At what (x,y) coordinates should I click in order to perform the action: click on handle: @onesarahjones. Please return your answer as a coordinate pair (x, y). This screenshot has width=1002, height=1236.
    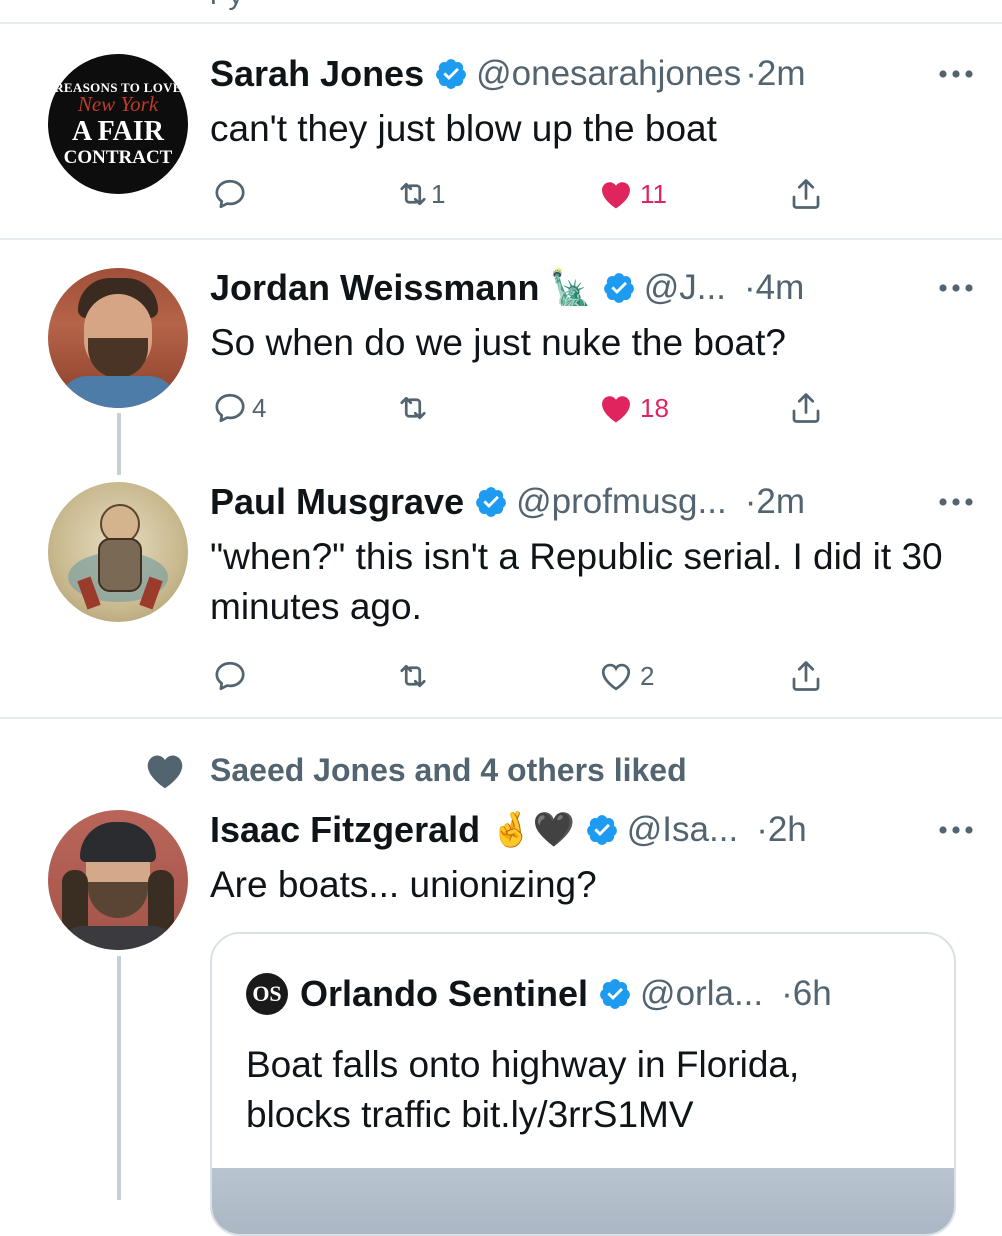
    Looking at the image, I should click on (608, 74).